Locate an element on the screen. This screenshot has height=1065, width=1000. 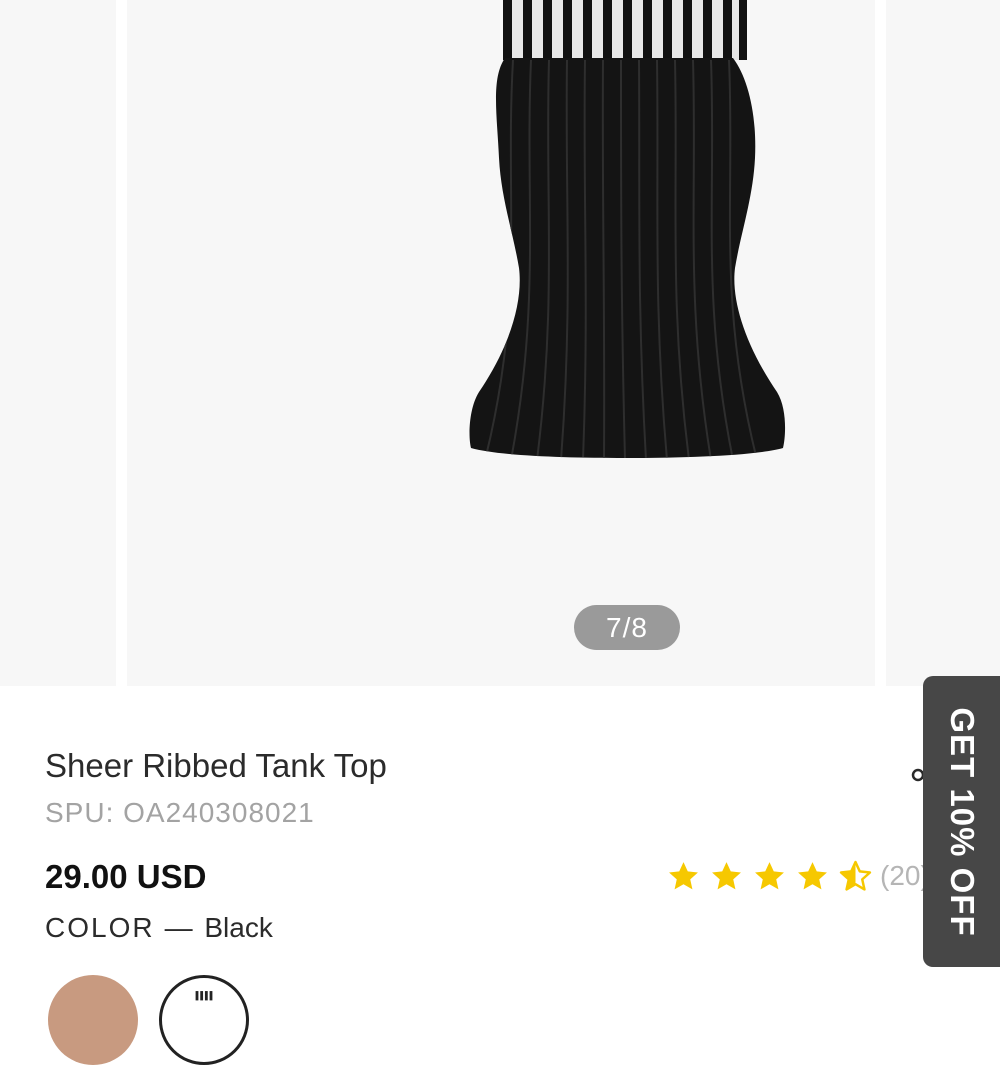
color-value: Black is located at coordinates (238, 927).